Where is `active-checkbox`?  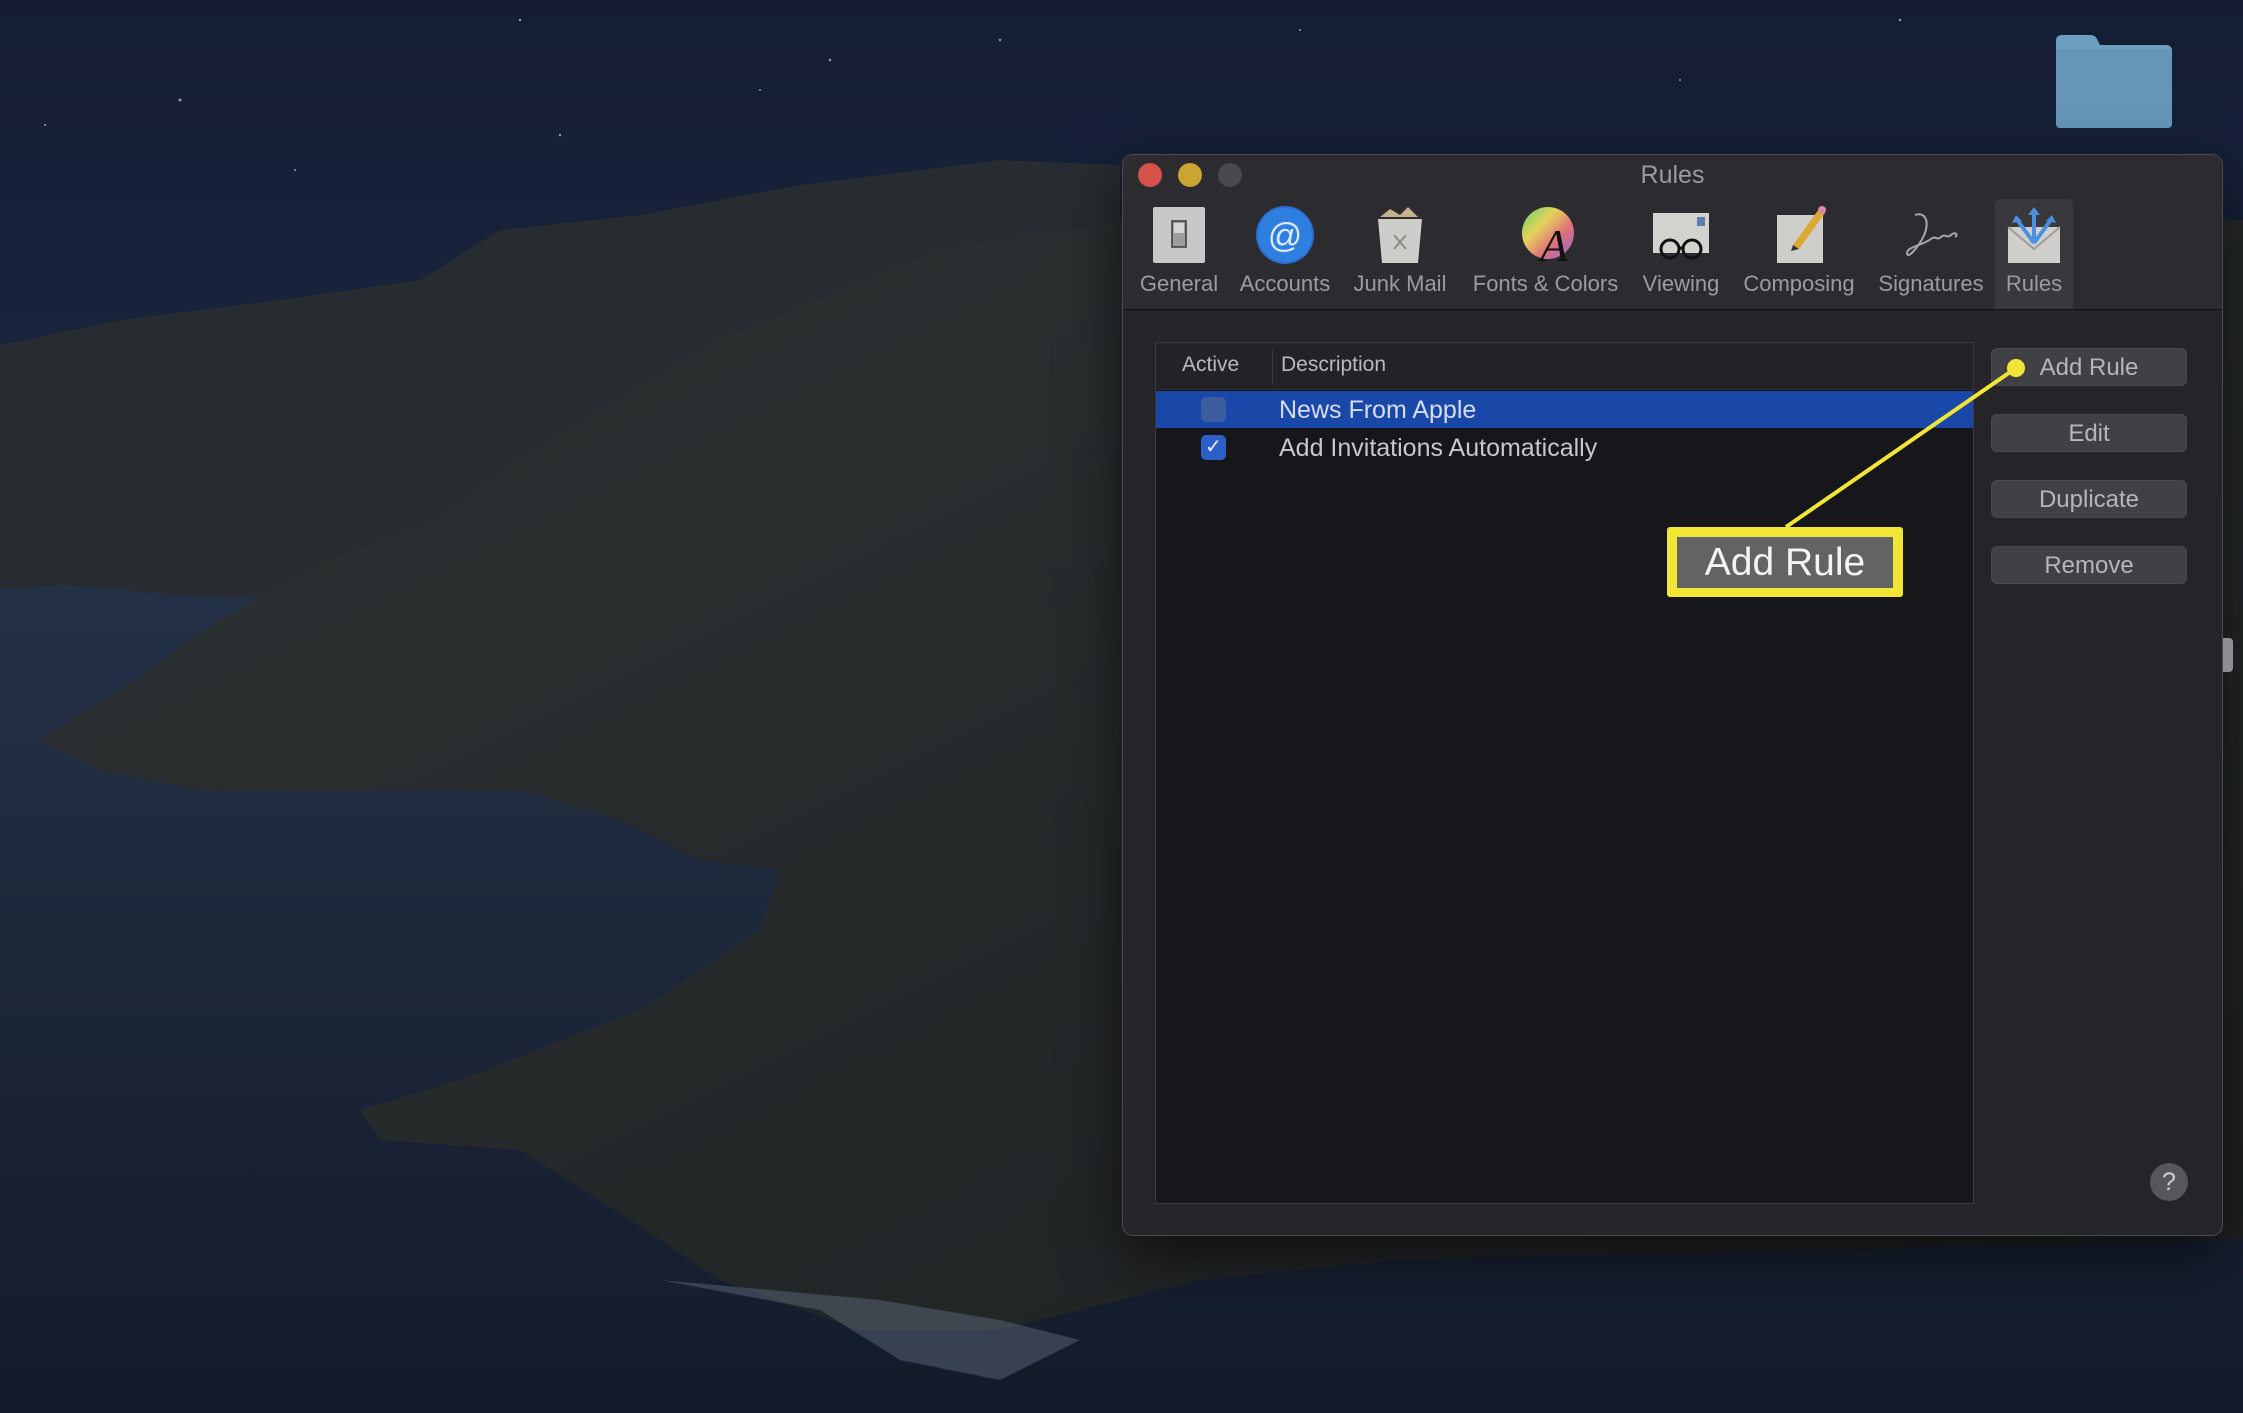
active-checkbox is located at coordinates (1213, 409).